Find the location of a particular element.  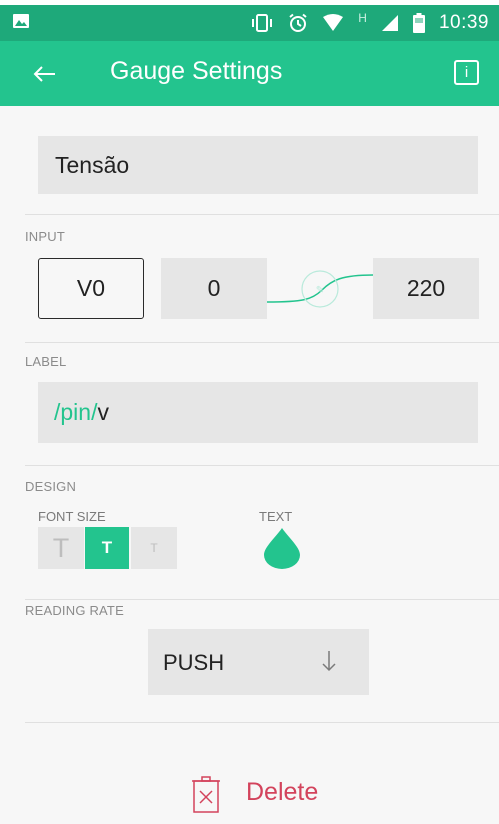

status-time: 10:39 is located at coordinates (463, 22).